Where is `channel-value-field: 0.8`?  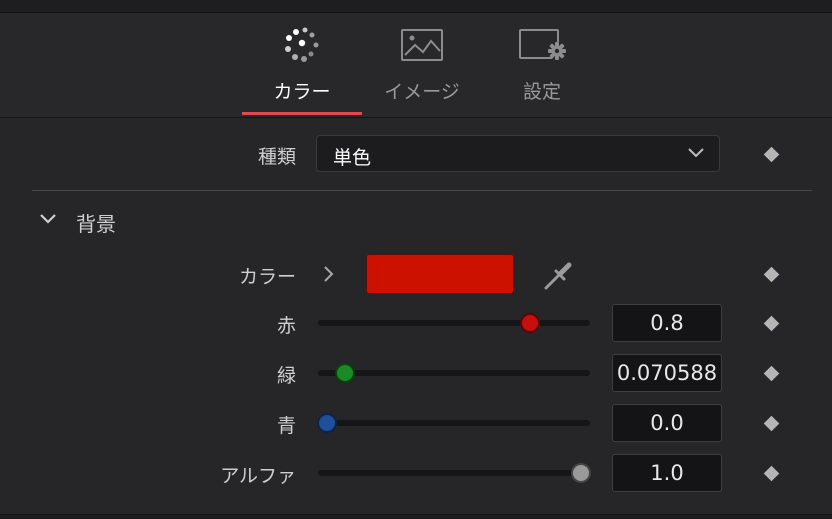 channel-value-field: 0.8 is located at coordinates (667, 323).